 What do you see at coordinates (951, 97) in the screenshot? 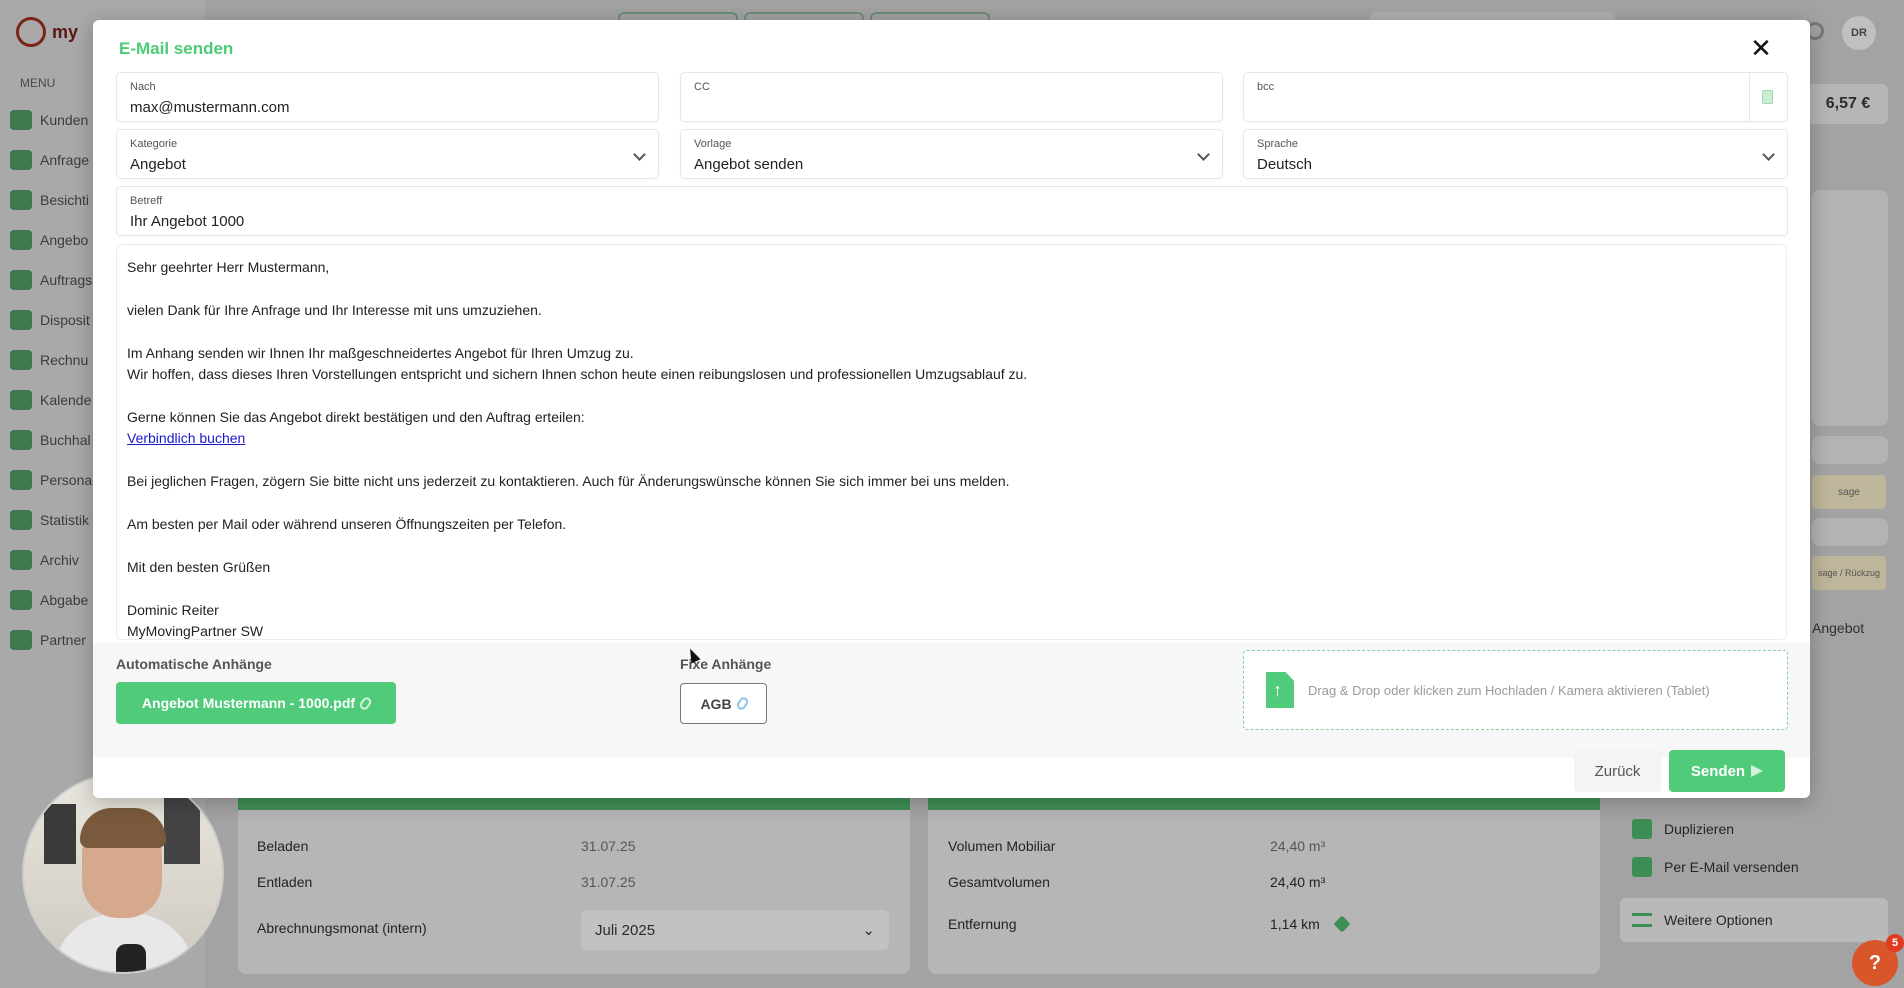
I see `cc-field: CC` at bounding box center [951, 97].